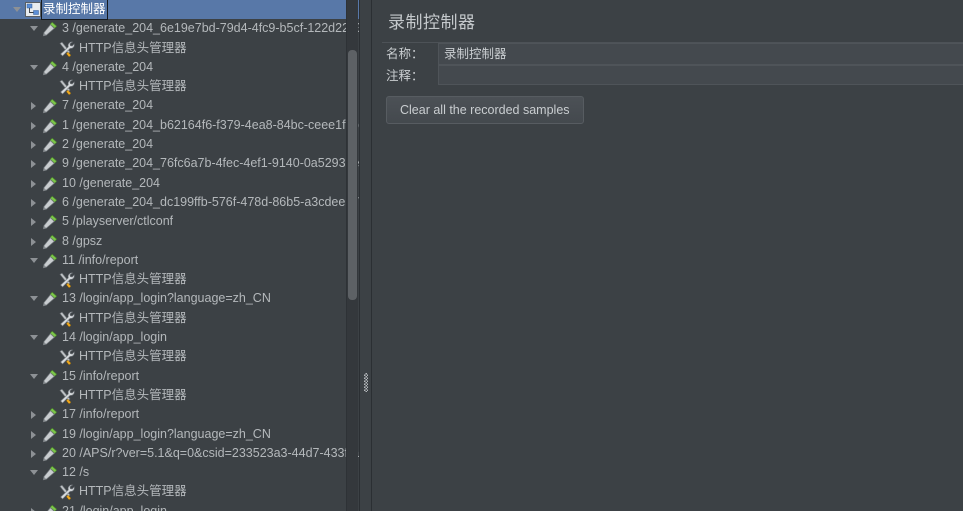  What do you see at coordinates (179, 241) in the screenshot?
I see `tree-row: 8 /gpsz` at bounding box center [179, 241].